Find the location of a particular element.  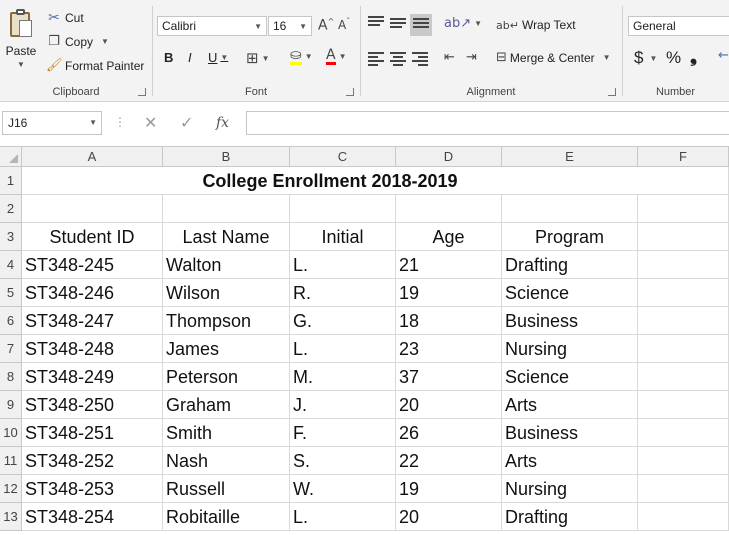

row-header-13: 13 is located at coordinates (11, 517).